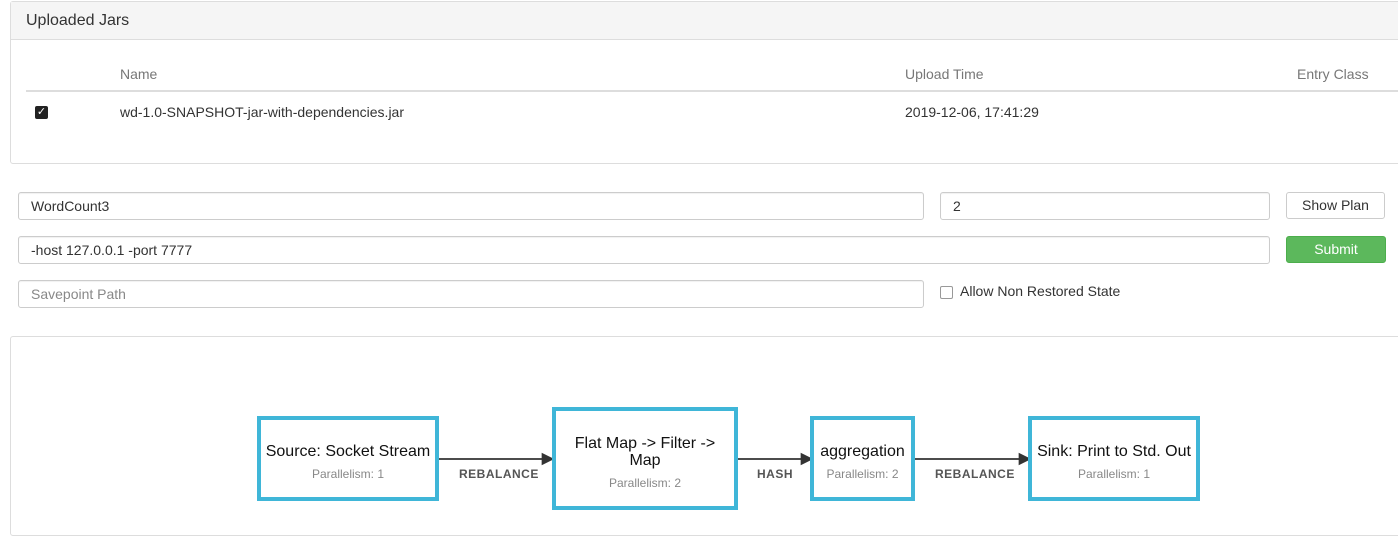  What do you see at coordinates (1114, 451) in the screenshot?
I see `node-title: Sink: Print to Std. Out` at bounding box center [1114, 451].